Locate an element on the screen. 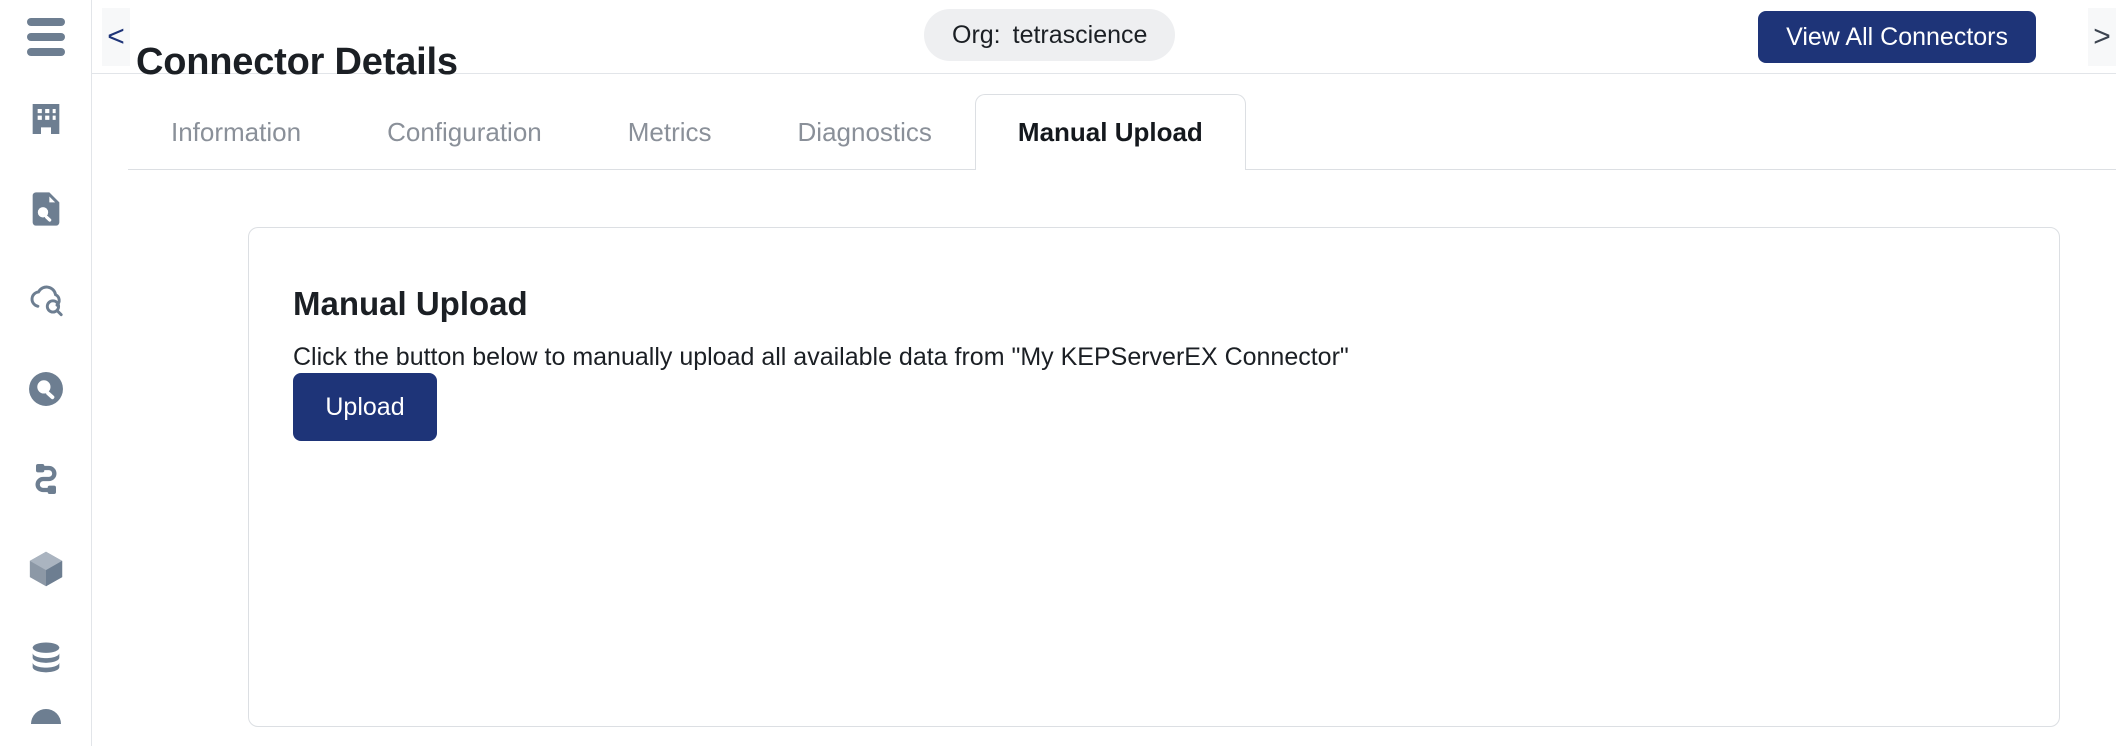  sidebar-item-document-search is located at coordinates (45, 209).